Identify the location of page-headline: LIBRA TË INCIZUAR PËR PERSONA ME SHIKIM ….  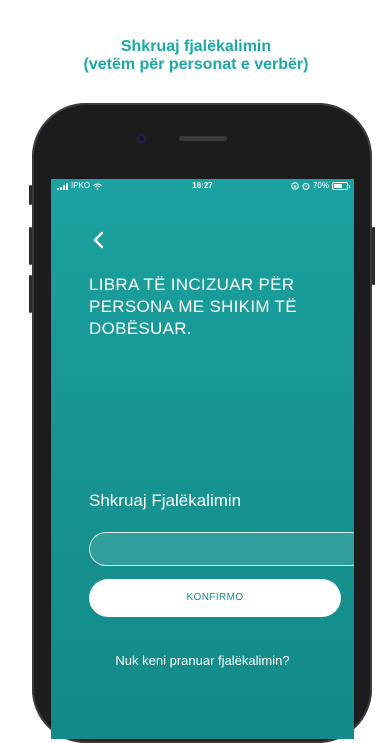
(193, 306).